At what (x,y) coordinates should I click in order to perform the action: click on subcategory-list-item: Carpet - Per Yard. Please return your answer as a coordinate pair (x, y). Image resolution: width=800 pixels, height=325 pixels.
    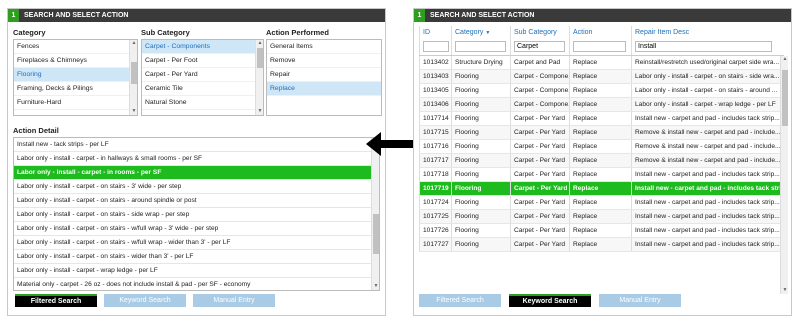
    Looking at the image, I should click on (202, 75).